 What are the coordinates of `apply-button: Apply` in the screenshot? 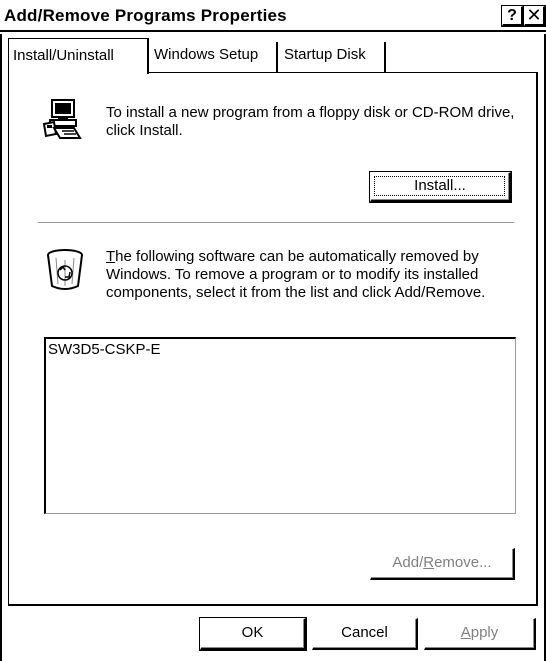 It's located at (480, 634).